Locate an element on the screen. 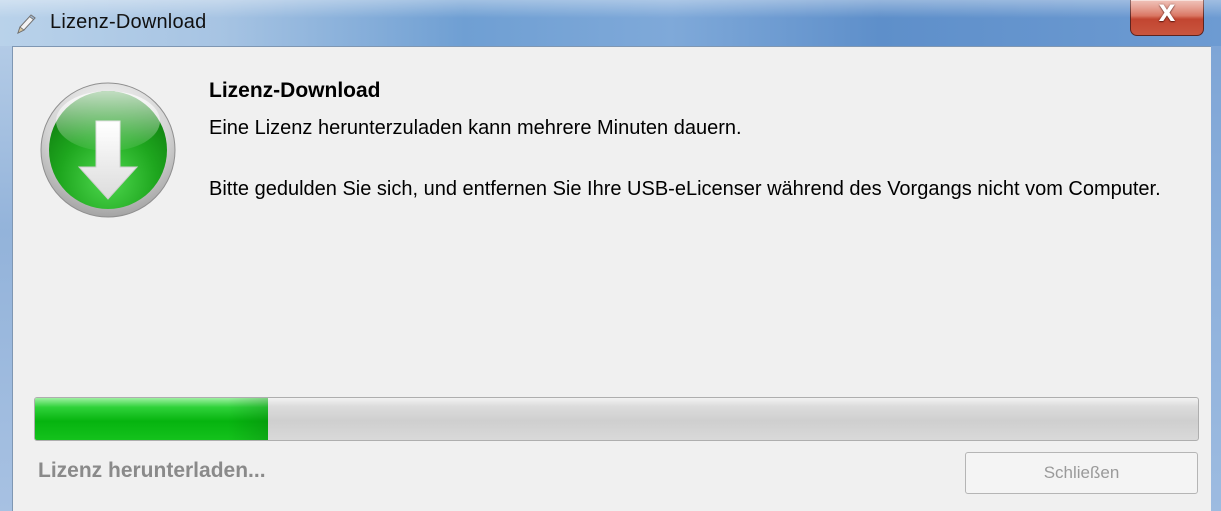 The image size is (1221, 511). pen-icon is located at coordinates (26, 24).